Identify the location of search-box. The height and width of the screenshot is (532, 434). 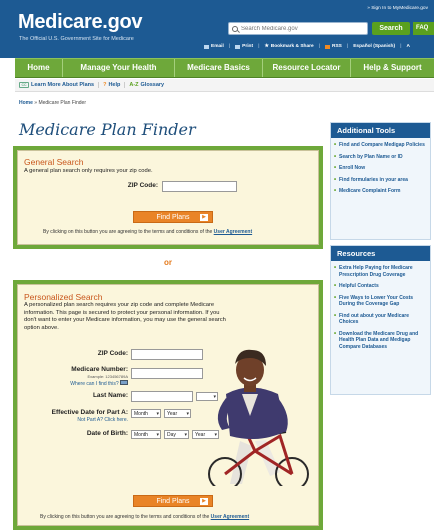
(298, 28).